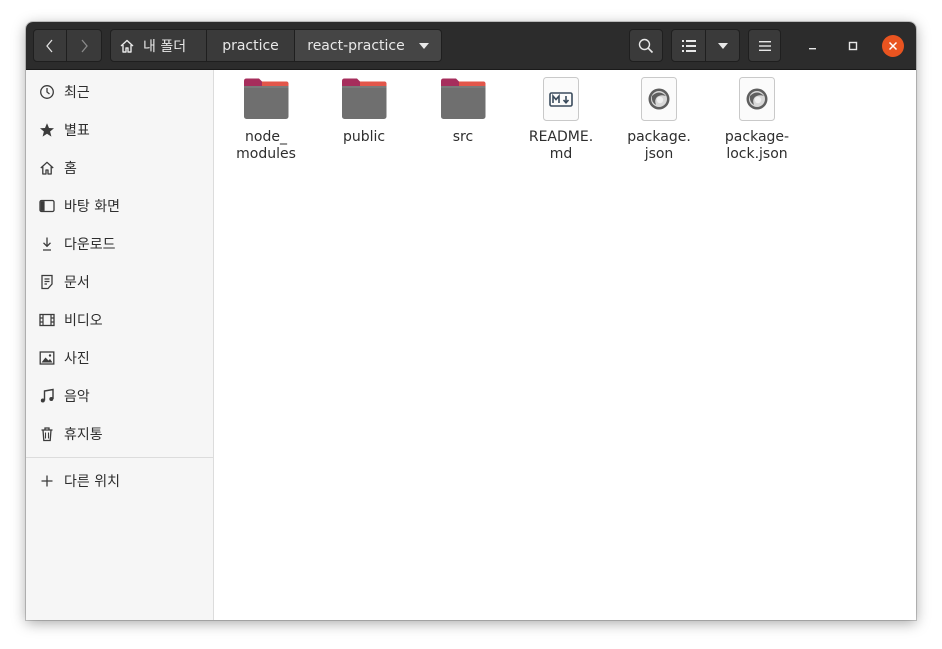 Image resolution: width=942 pixels, height=649 pixels. I want to click on forward-button, so click(84, 45).